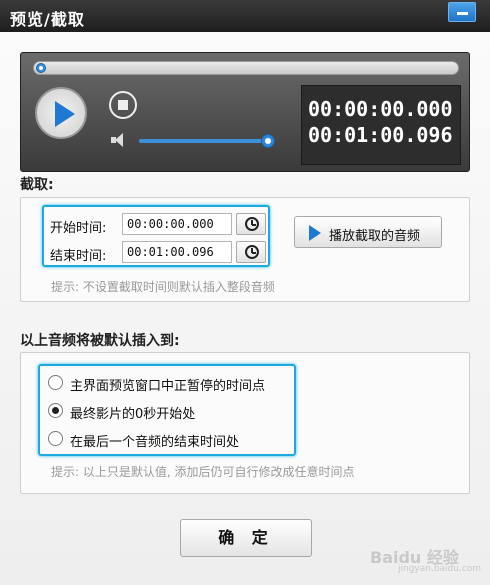 Image resolution: width=490 pixels, height=585 pixels. What do you see at coordinates (168, 386) in the screenshot?
I see `option-label: 主界面预览窗口中正暂停的时间点` at bounding box center [168, 386].